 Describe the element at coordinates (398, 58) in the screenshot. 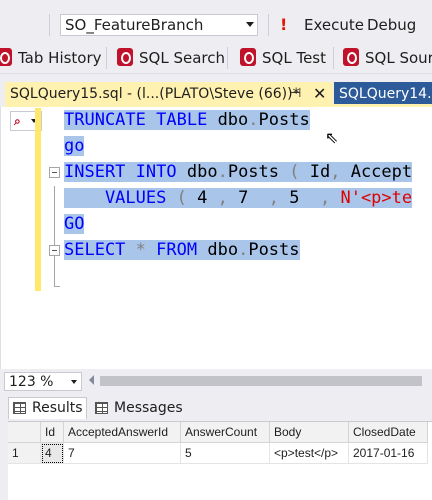

I see `sql-source-label: SQL Sourc` at that location.